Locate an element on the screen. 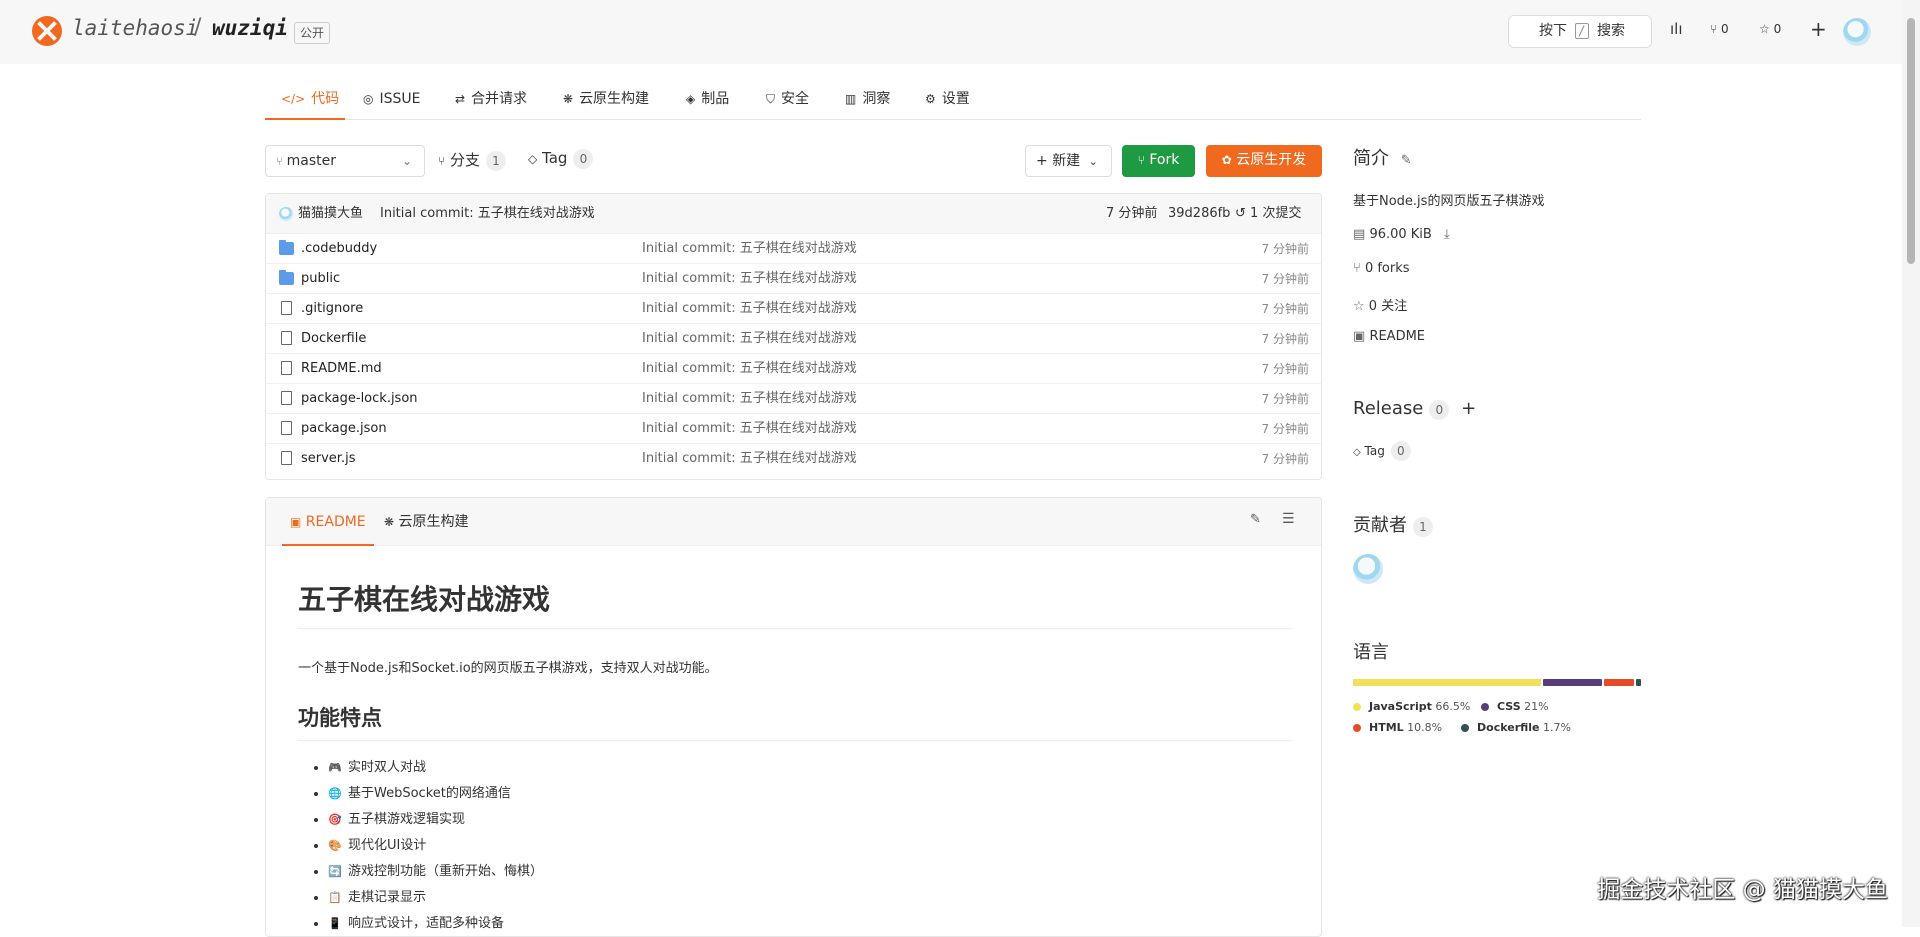 The height and width of the screenshot is (937, 1920). commit-author-avatar is located at coordinates (286, 214).